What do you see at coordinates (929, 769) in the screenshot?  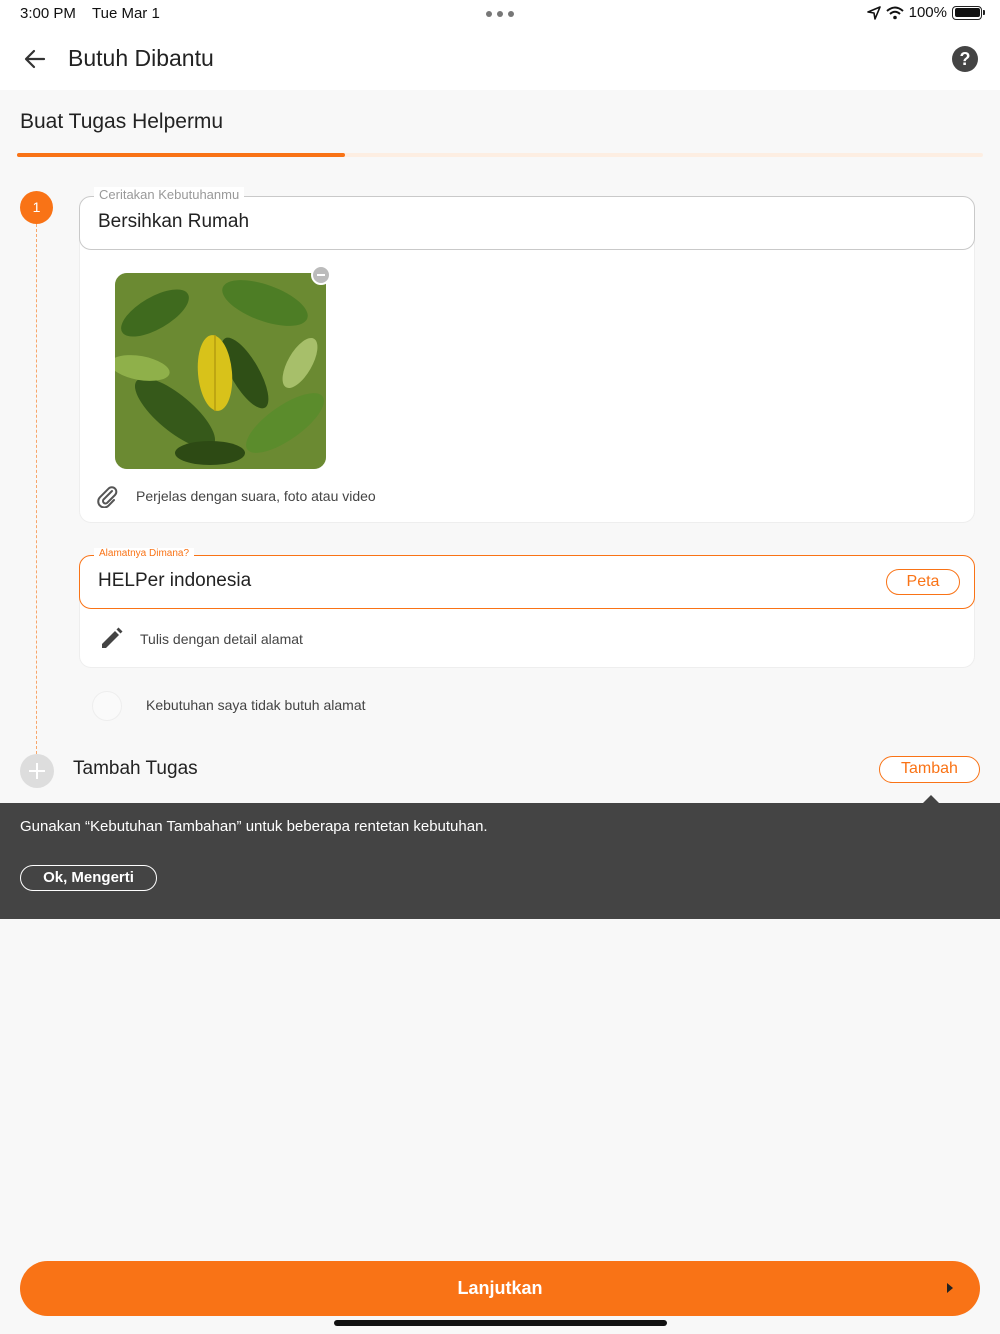 I see `add-task-button: Tambah` at bounding box center [929, 769].